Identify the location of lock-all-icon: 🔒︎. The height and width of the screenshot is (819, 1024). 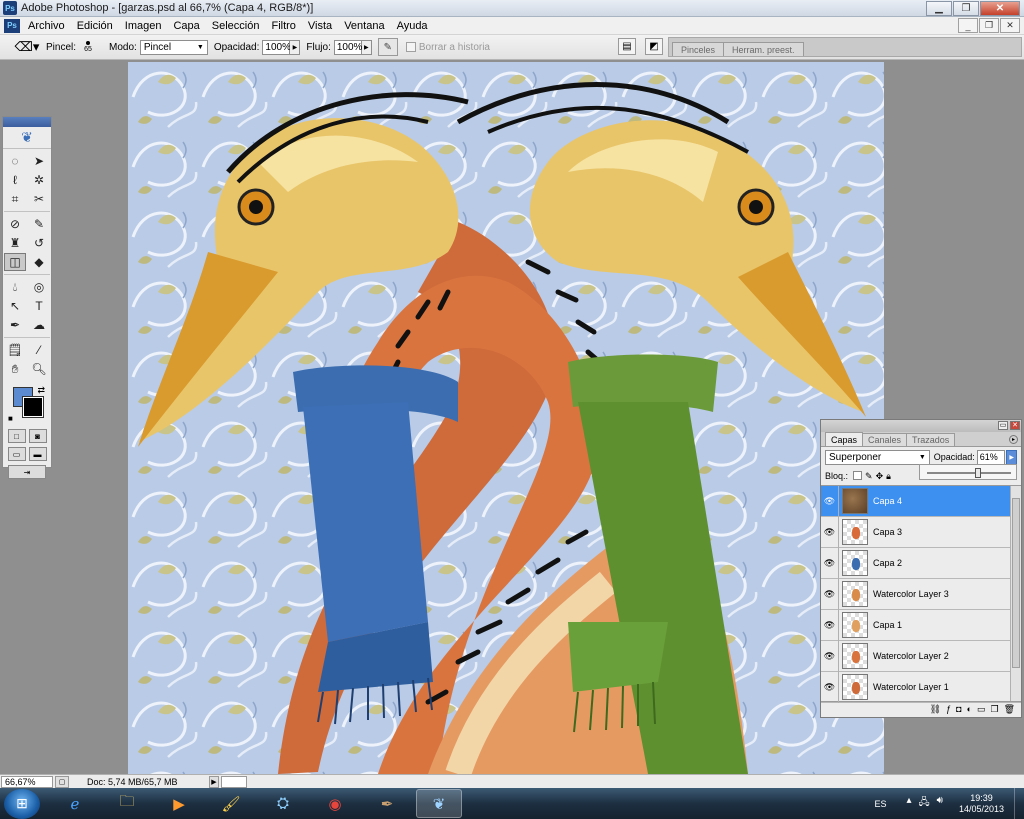
(888, 476).